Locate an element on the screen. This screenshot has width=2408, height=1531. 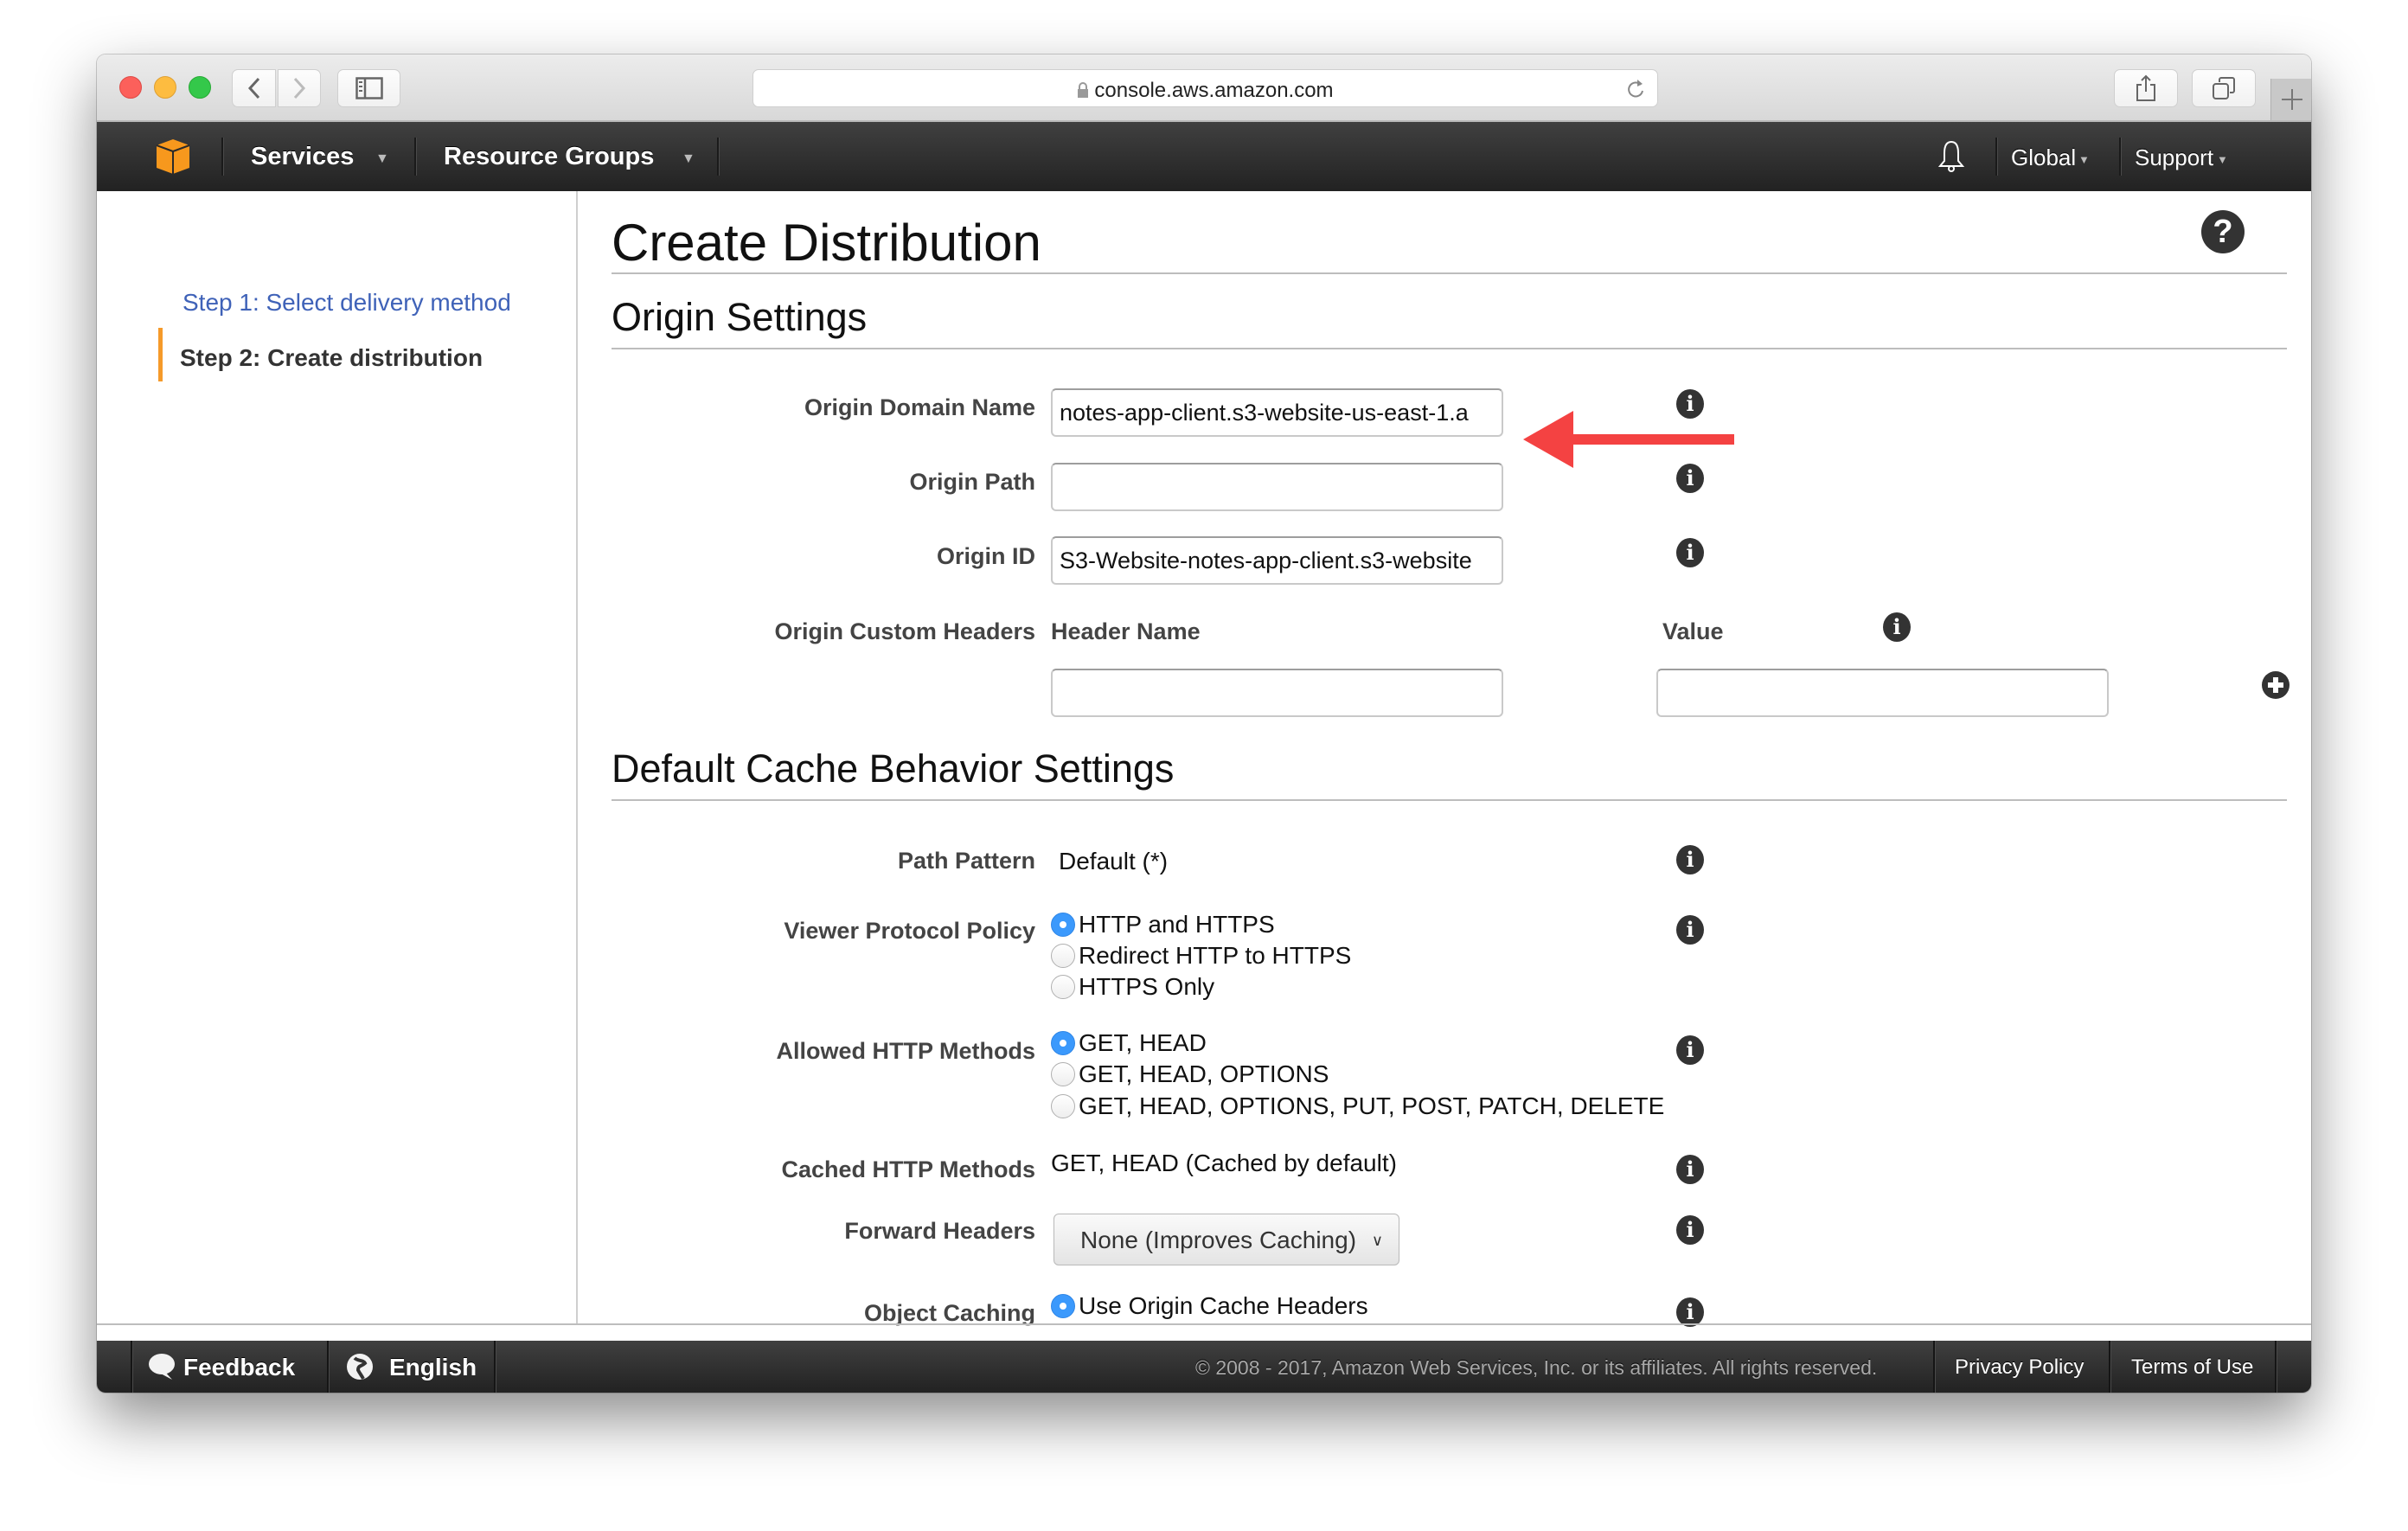
origin-id-label: Origin ID is located at coordinates (986, 556).